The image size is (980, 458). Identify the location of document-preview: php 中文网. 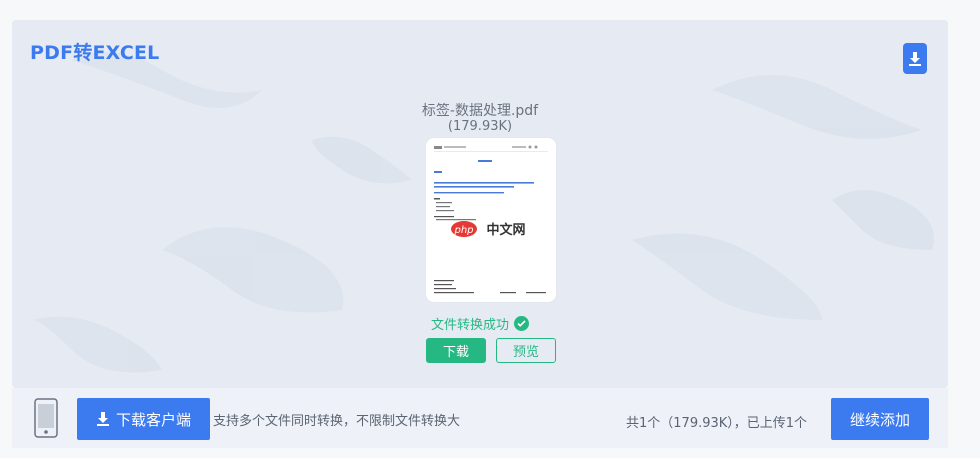
(491, 219).